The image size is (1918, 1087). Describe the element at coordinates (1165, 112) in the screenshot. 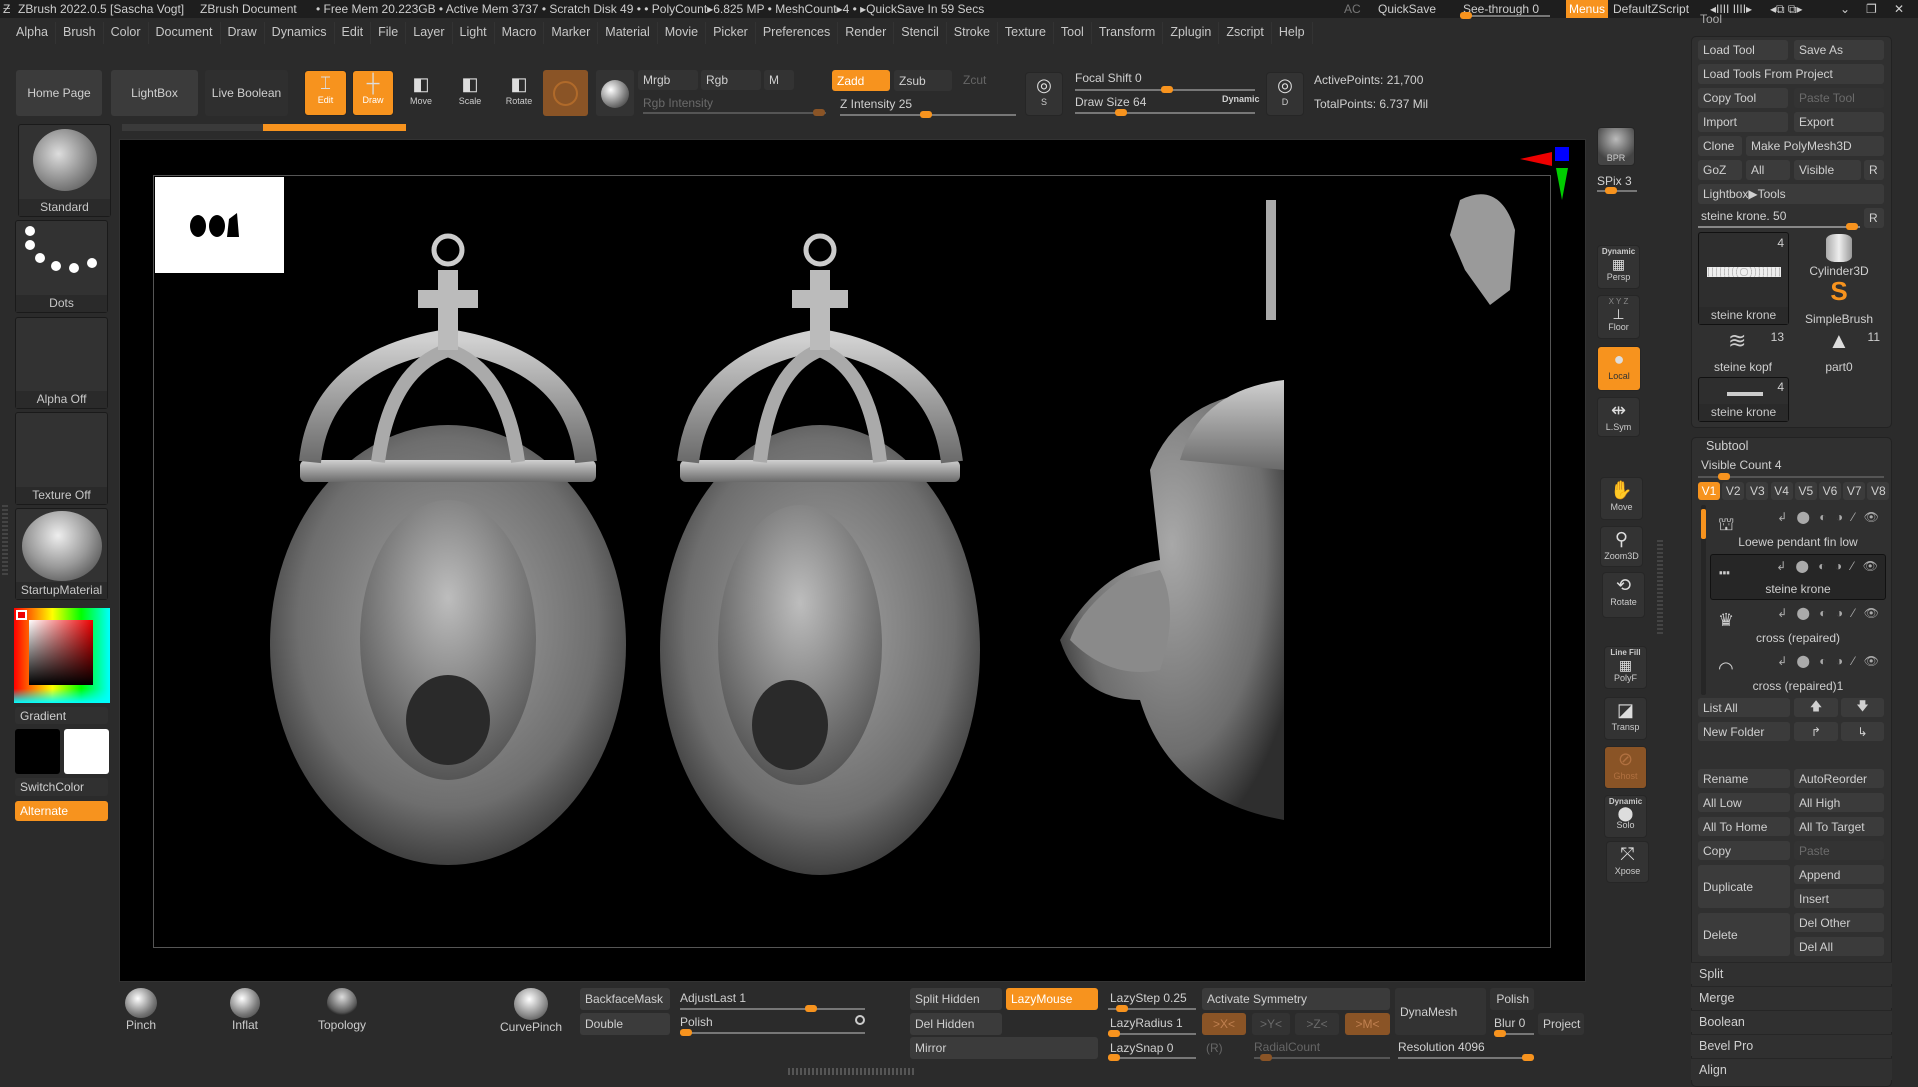

I see `draw-size-slider` at that location.